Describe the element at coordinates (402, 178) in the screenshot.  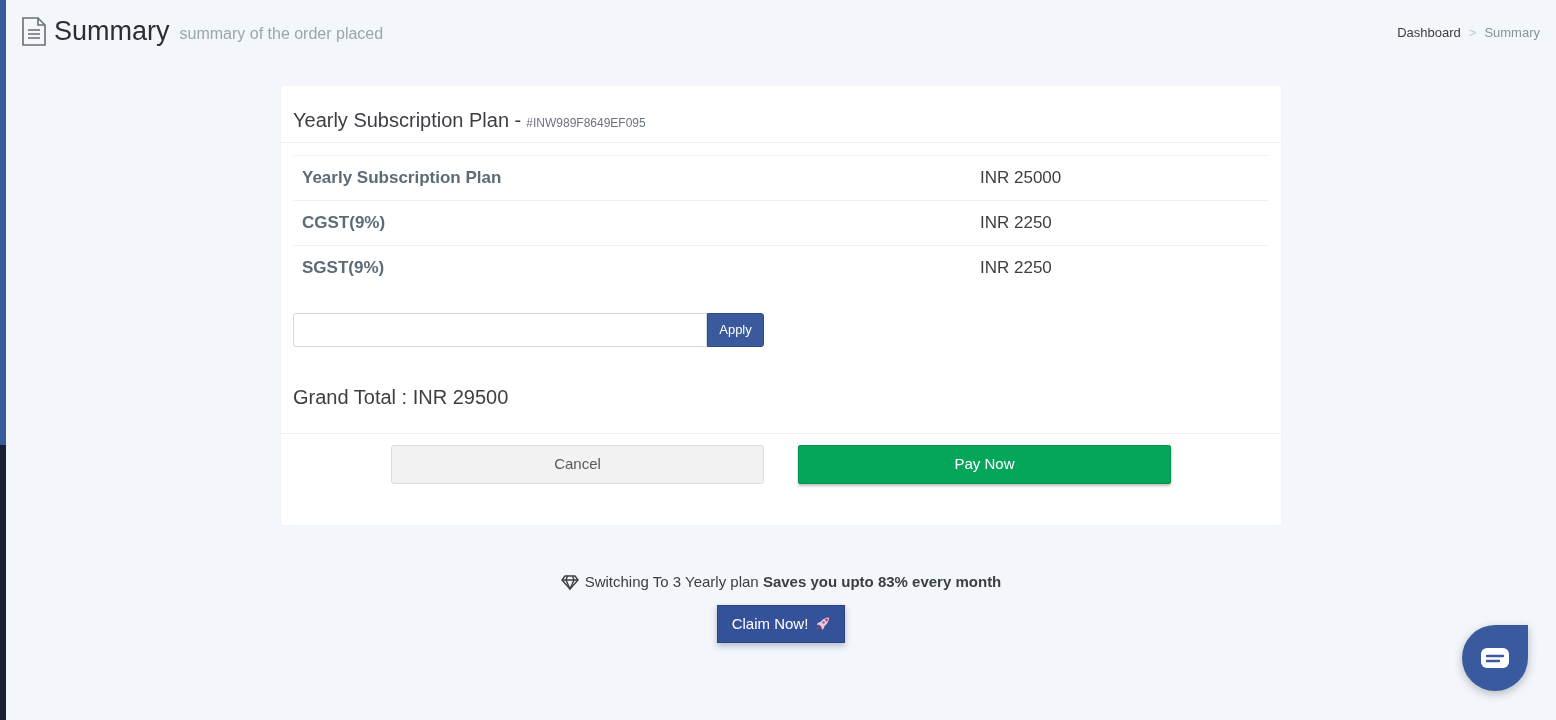
I see `item-label: Yearly Subscription Plan` at that location.